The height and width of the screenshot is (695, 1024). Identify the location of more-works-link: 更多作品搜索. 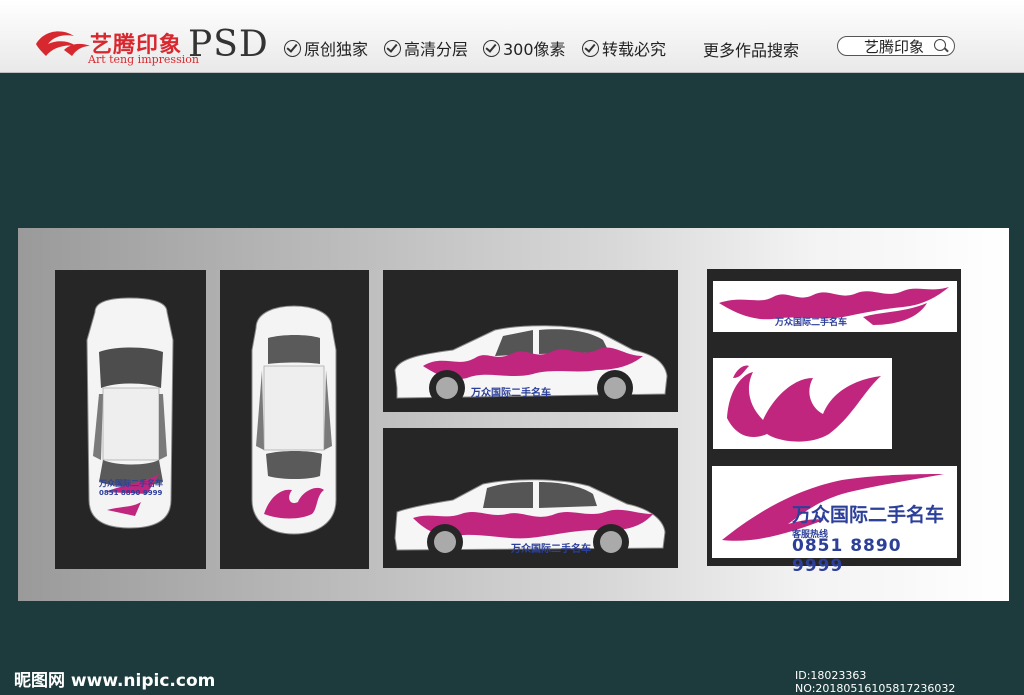
(751, 49).